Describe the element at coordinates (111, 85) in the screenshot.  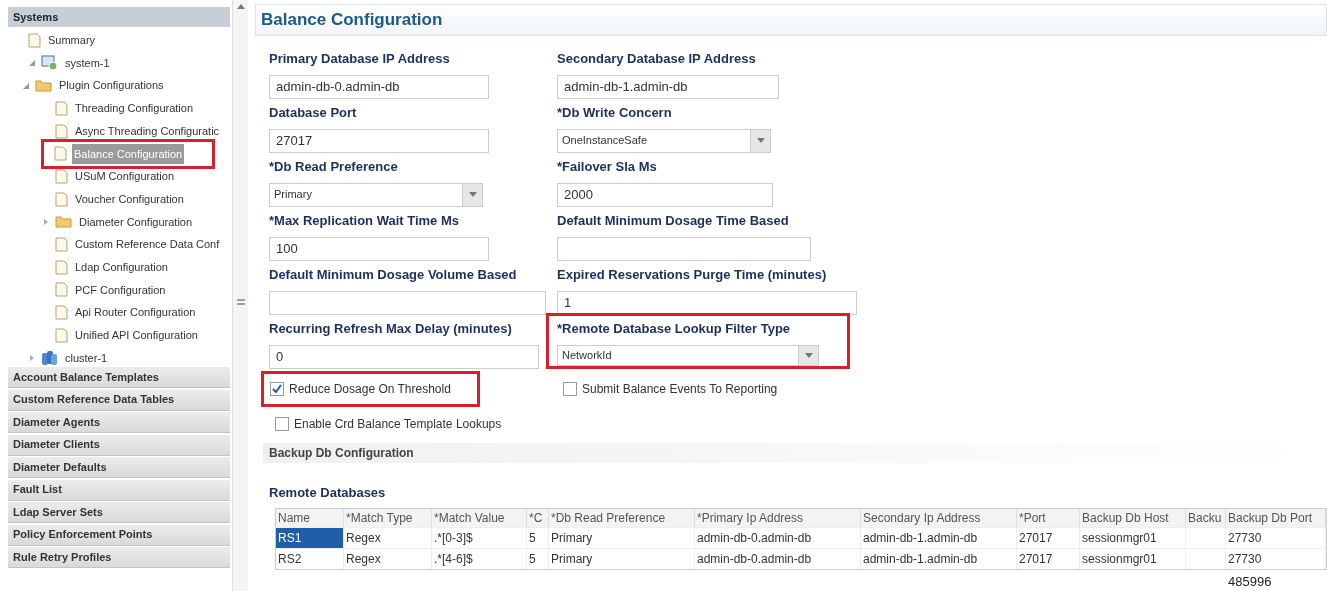
I see `tree-item: Plugin Configurations` at that location.